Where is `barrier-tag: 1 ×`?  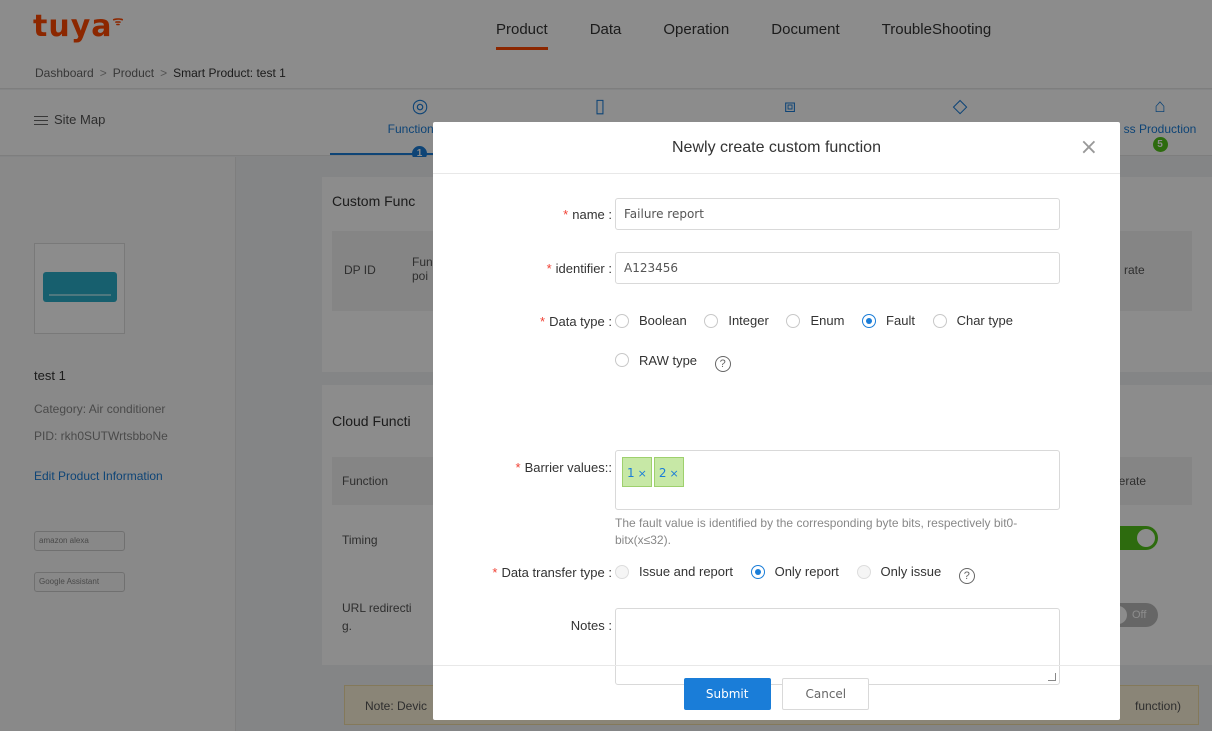 barrier-tag: 1 × is located at coordinates (637, 472).